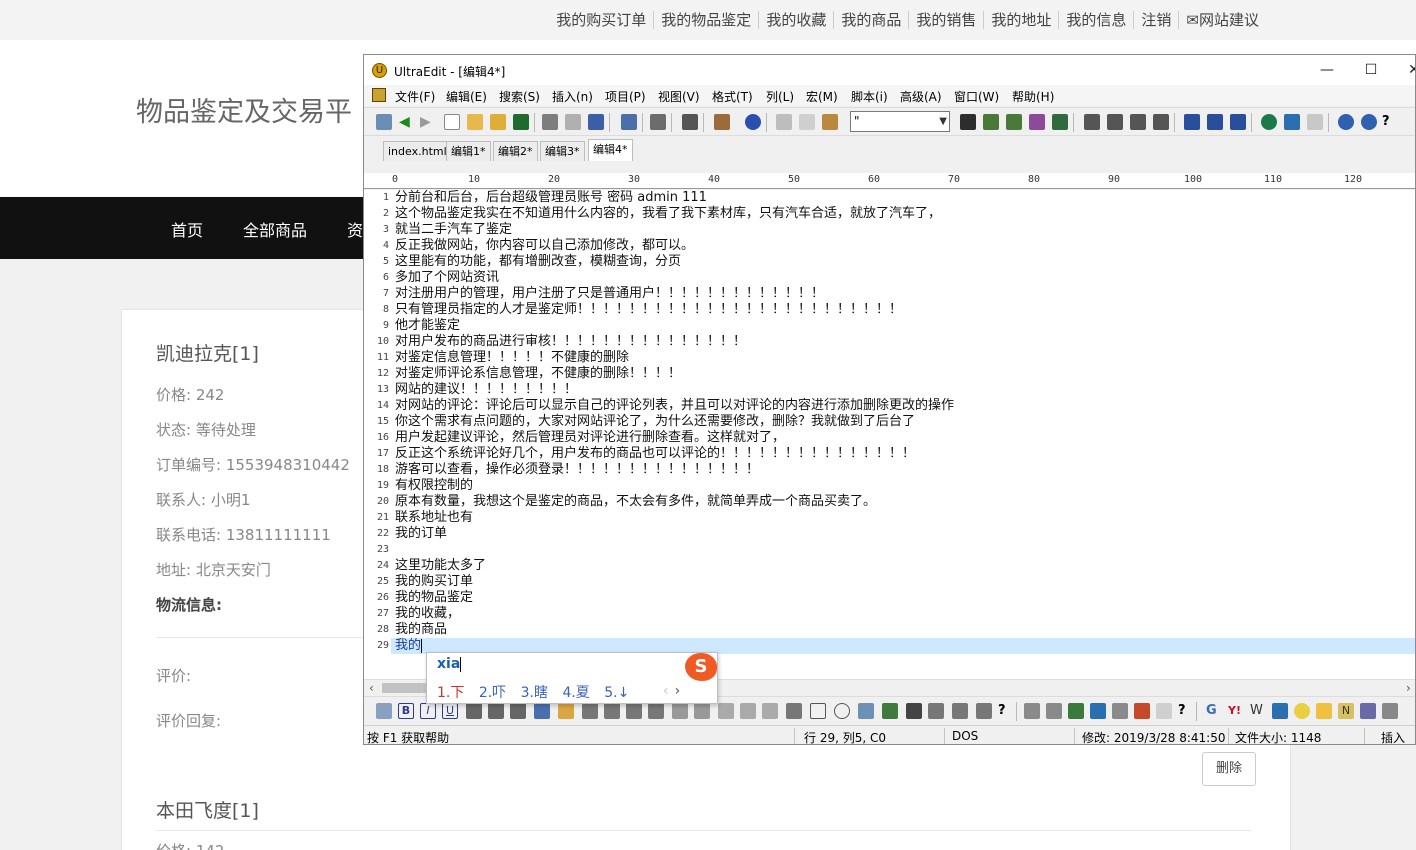 The width and height of the screenshot is (1416, 850). Describe the element at coordinates (658, 122) in the screenshot. I see `word-wrap-icon` at that location.